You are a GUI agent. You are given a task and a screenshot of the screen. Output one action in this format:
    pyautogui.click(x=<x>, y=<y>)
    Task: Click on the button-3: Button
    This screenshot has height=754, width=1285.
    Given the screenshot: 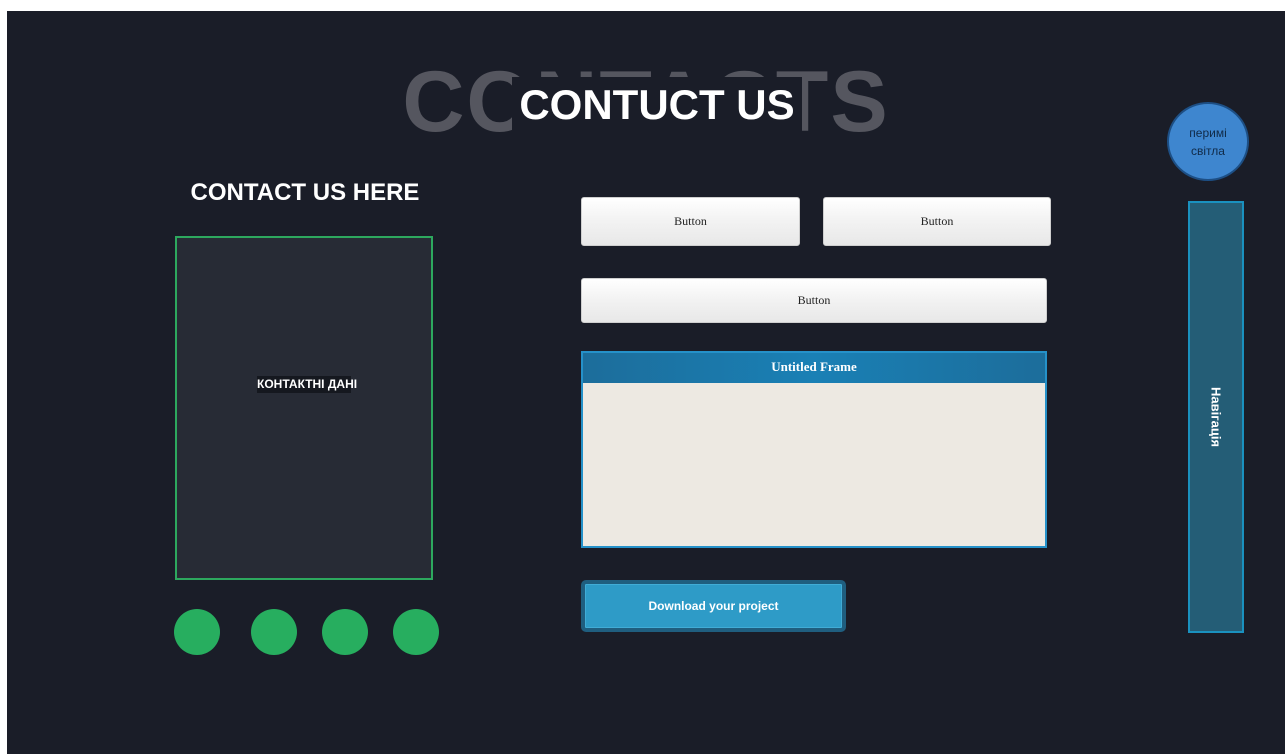 What is the action you would take?
    pyautogui.click(x=814, y=300)
    